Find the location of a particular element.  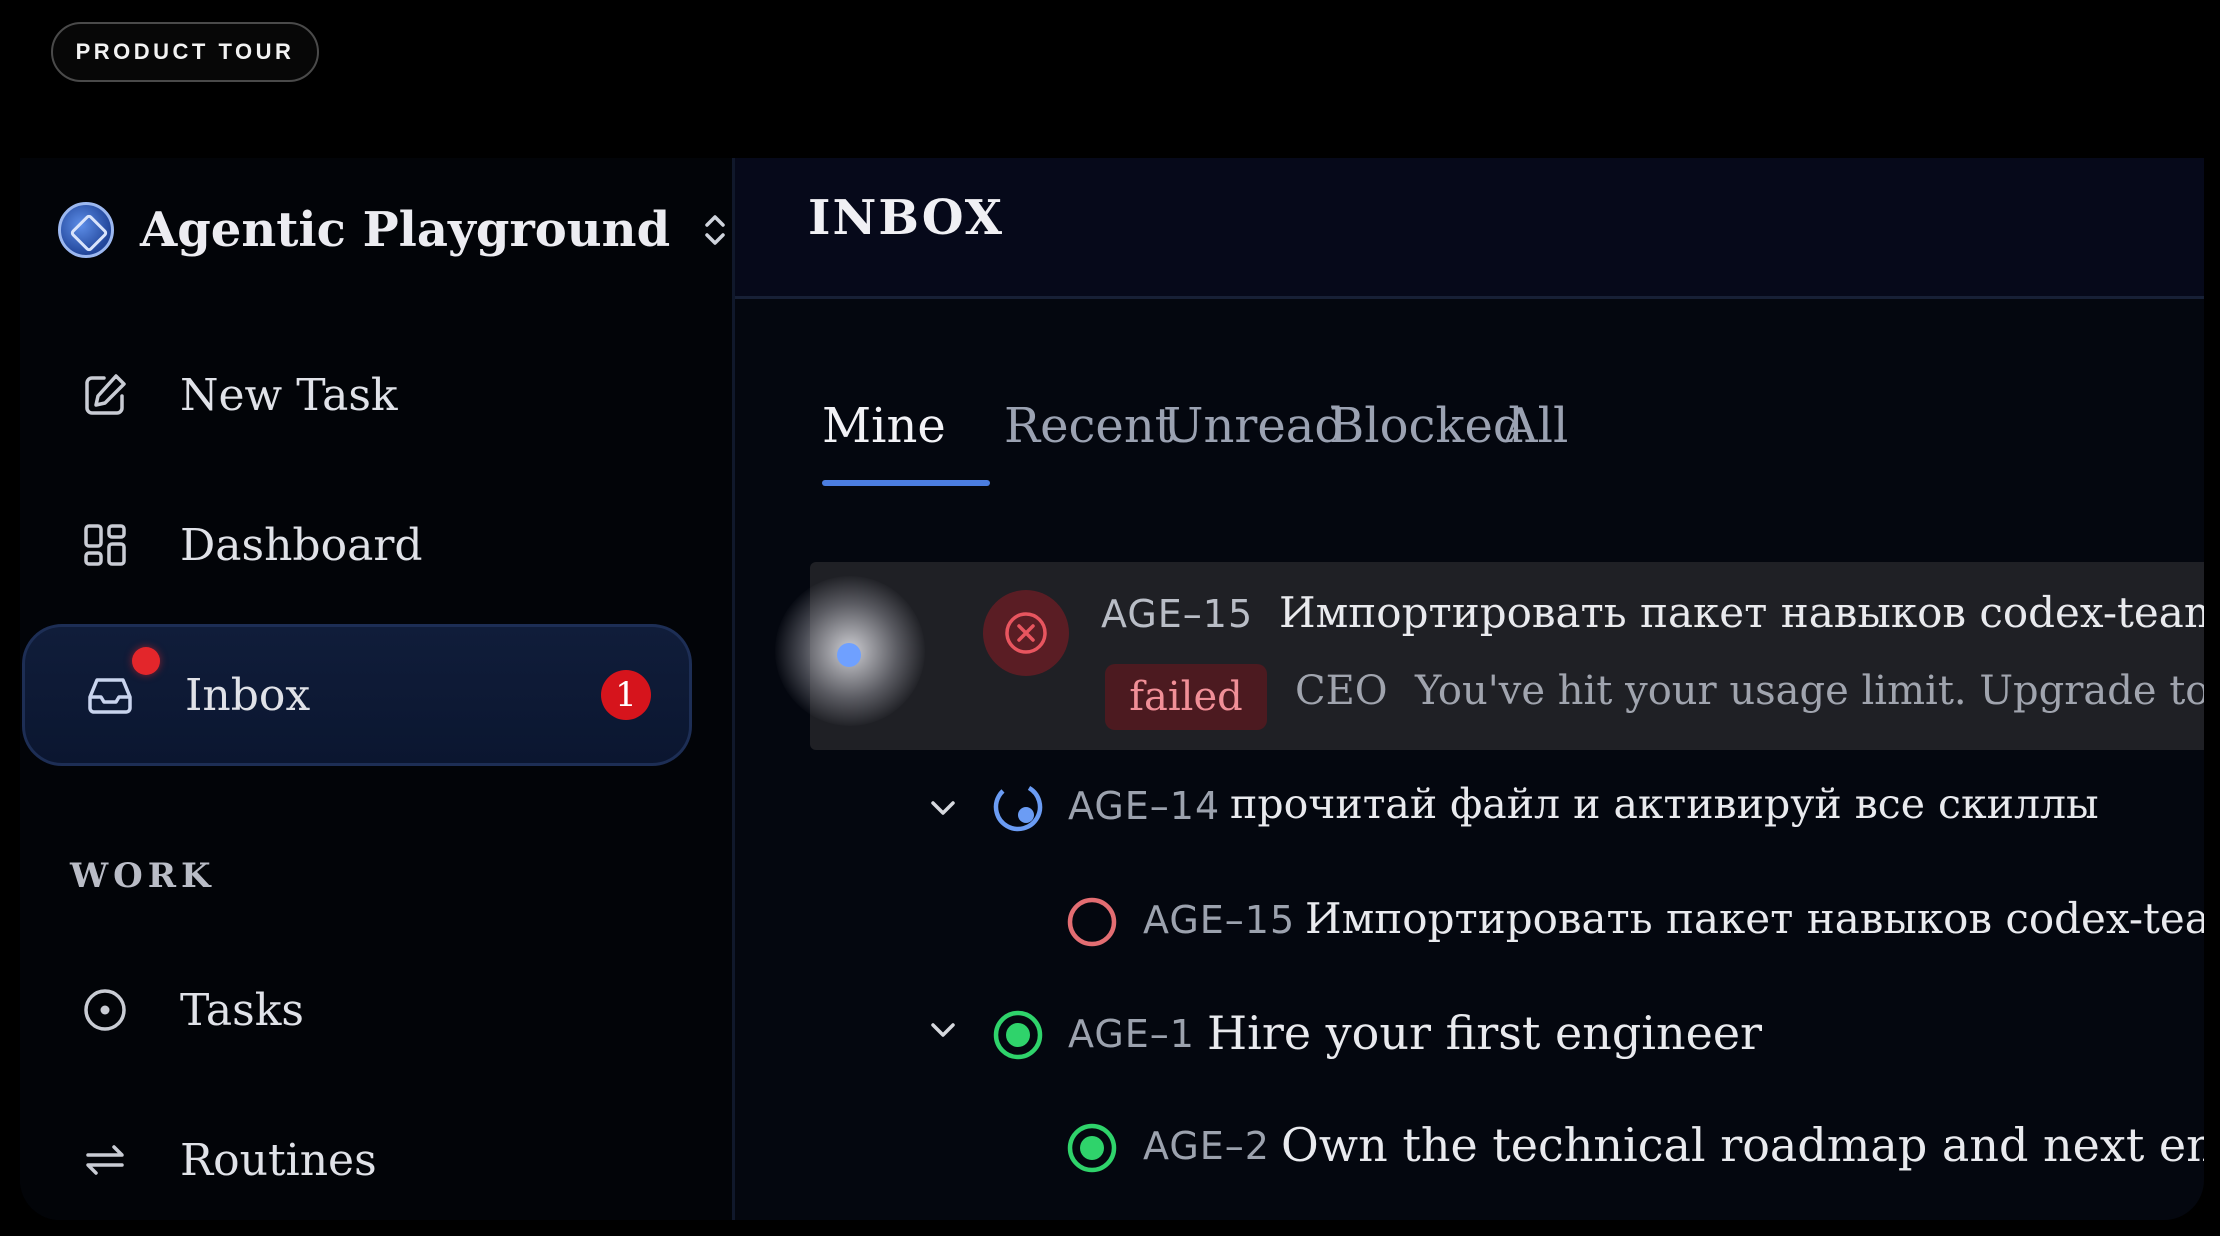

unread-indicator-dot is located at coordinates (146, 661).